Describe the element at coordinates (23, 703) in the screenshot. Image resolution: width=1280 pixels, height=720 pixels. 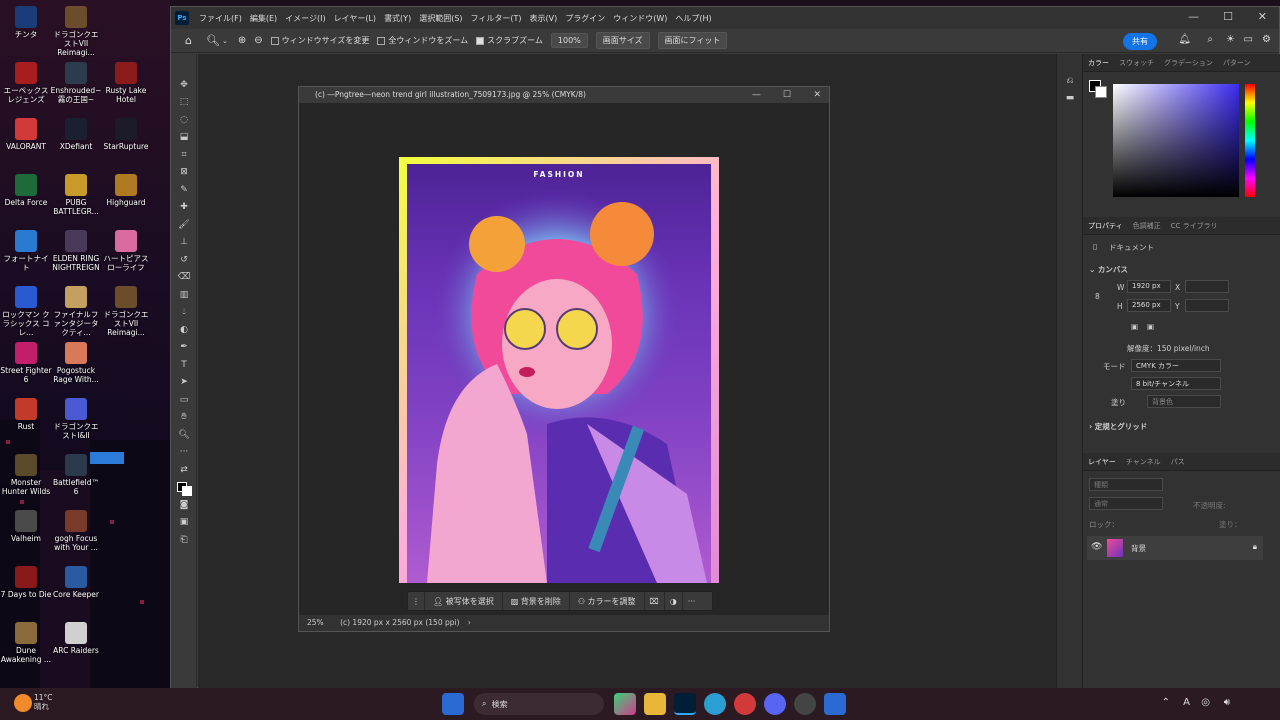
I see `weather-icon` at that location.